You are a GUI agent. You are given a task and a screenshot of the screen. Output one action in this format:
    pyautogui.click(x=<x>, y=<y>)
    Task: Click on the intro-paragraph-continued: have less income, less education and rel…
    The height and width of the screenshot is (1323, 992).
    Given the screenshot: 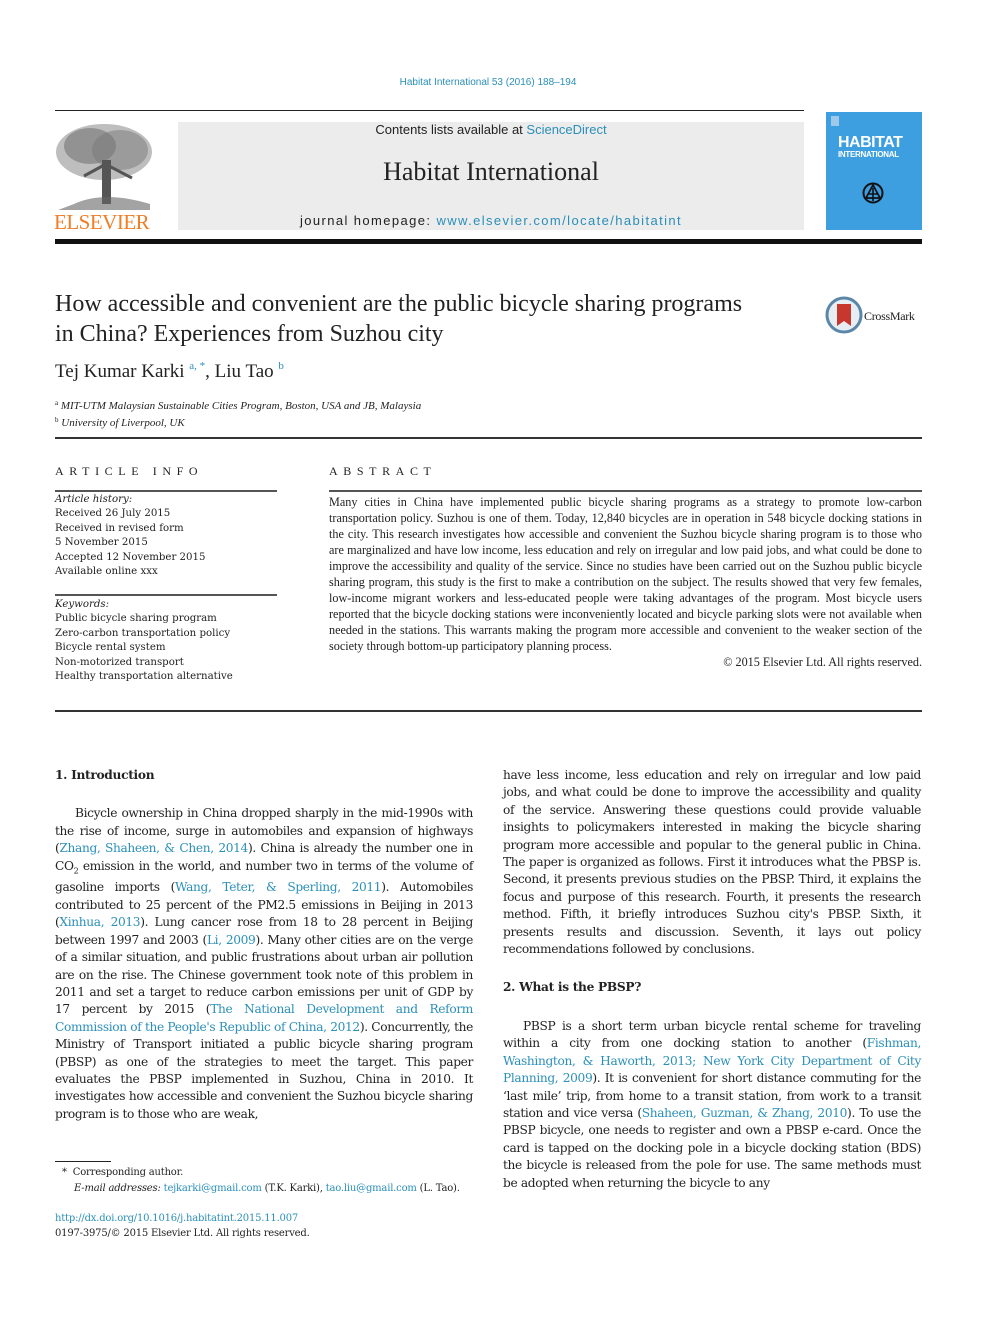 What is the action you would take?
    pyautogui.click(x=712, y=862)
    